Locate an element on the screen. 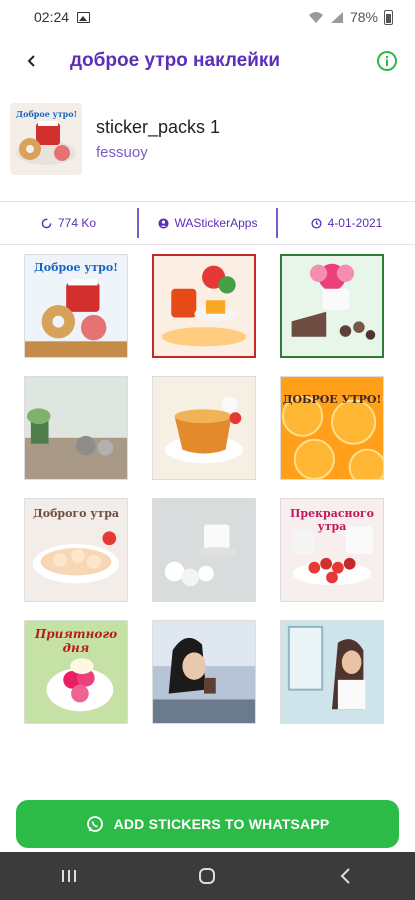 This screenshot has width=415, height=900. sticker-item: Прекрасного утра is located at coordinates (332, 550).